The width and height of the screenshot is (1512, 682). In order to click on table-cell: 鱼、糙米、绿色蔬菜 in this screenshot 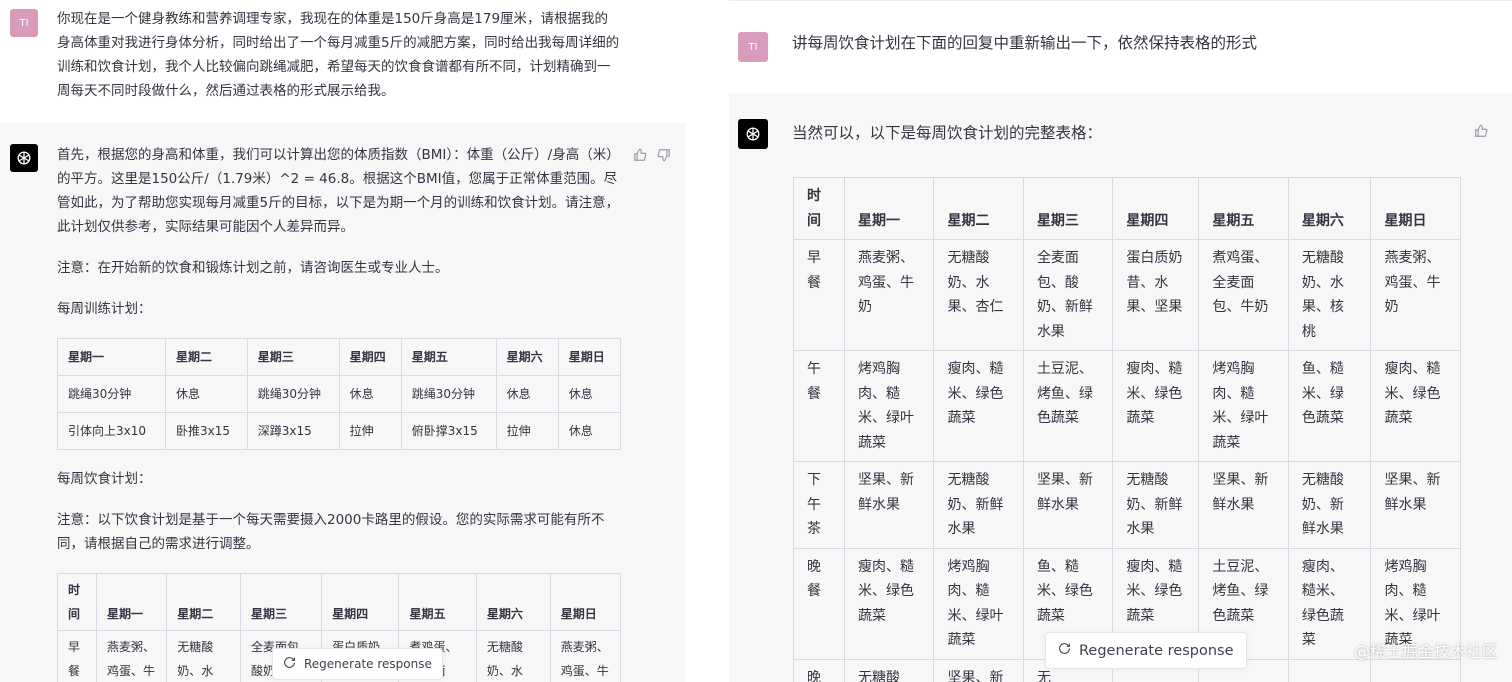, I will do `click(1329, 406)`.